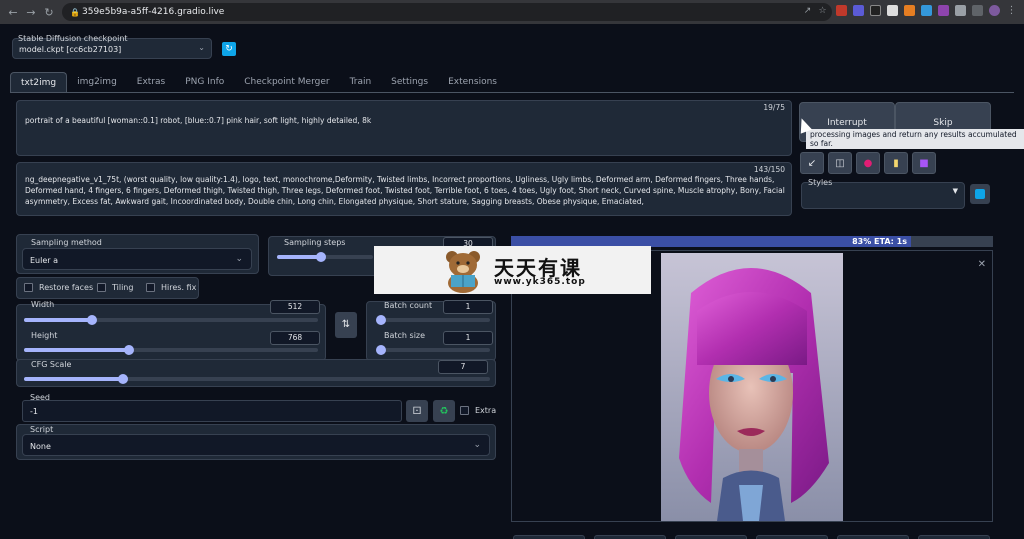 This screenshot has height=539, width=1024. What do you see at coordinates (433, 350) in the screenshot?
I see `batch-size-slider` at bounding box center [433, 350].